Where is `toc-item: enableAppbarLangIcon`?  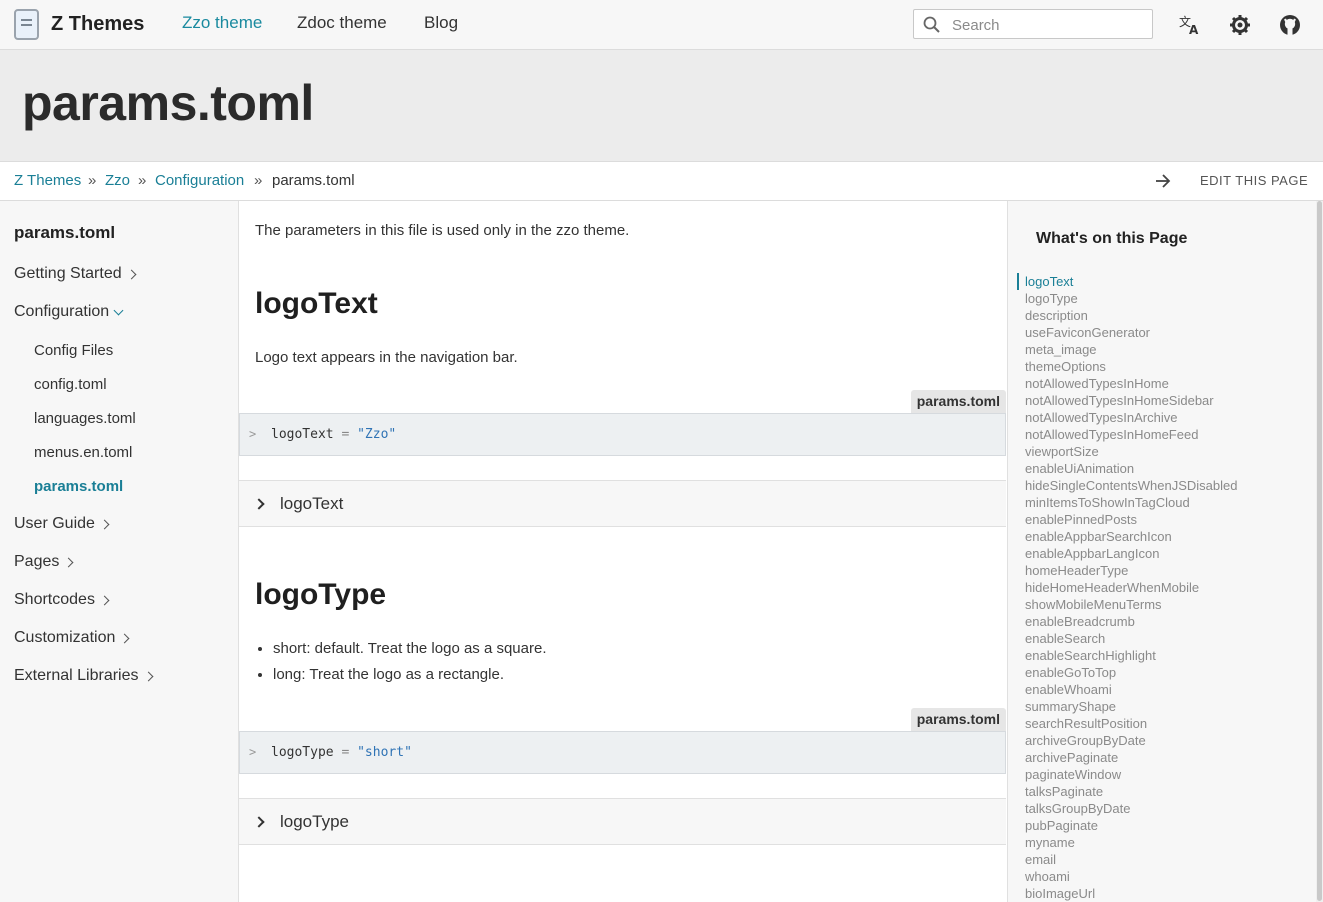 toc-item: enableAppbarLangIcon is located at coordinates (1131, 553).